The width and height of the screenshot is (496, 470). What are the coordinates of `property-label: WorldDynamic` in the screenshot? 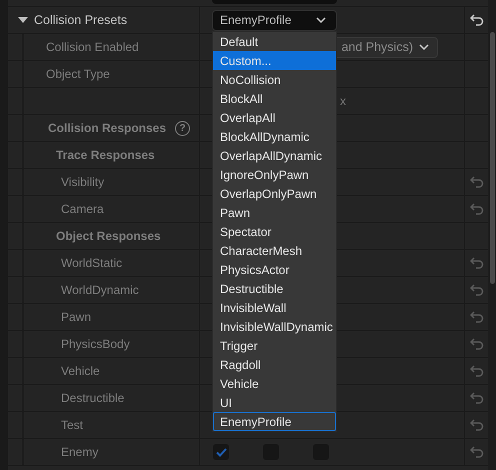 It's located at (100, 290).